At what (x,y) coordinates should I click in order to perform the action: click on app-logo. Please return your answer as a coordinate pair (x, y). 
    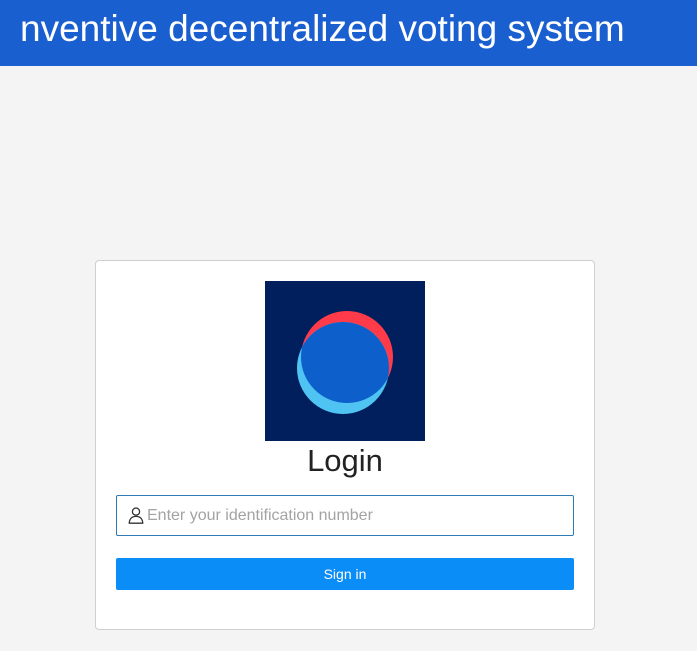
    Looking at the image, I should click on (345, 361).